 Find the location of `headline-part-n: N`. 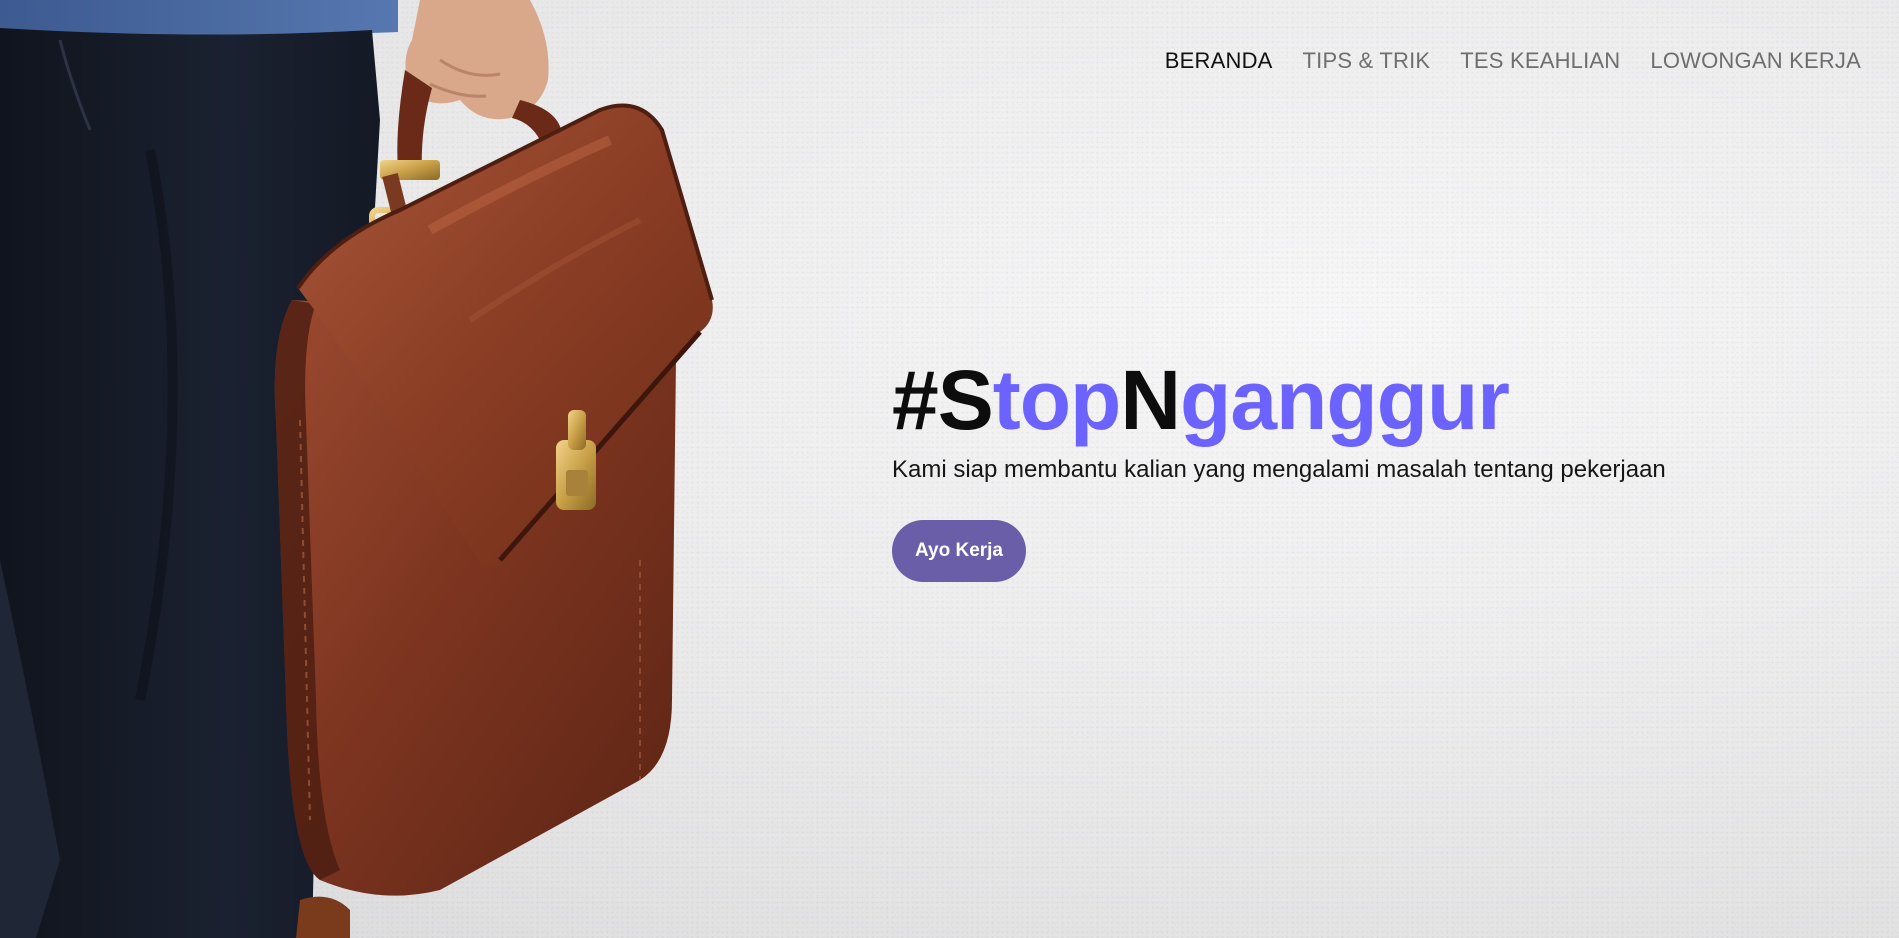

headline-part-n: N is located at coordinates (1150, 400).